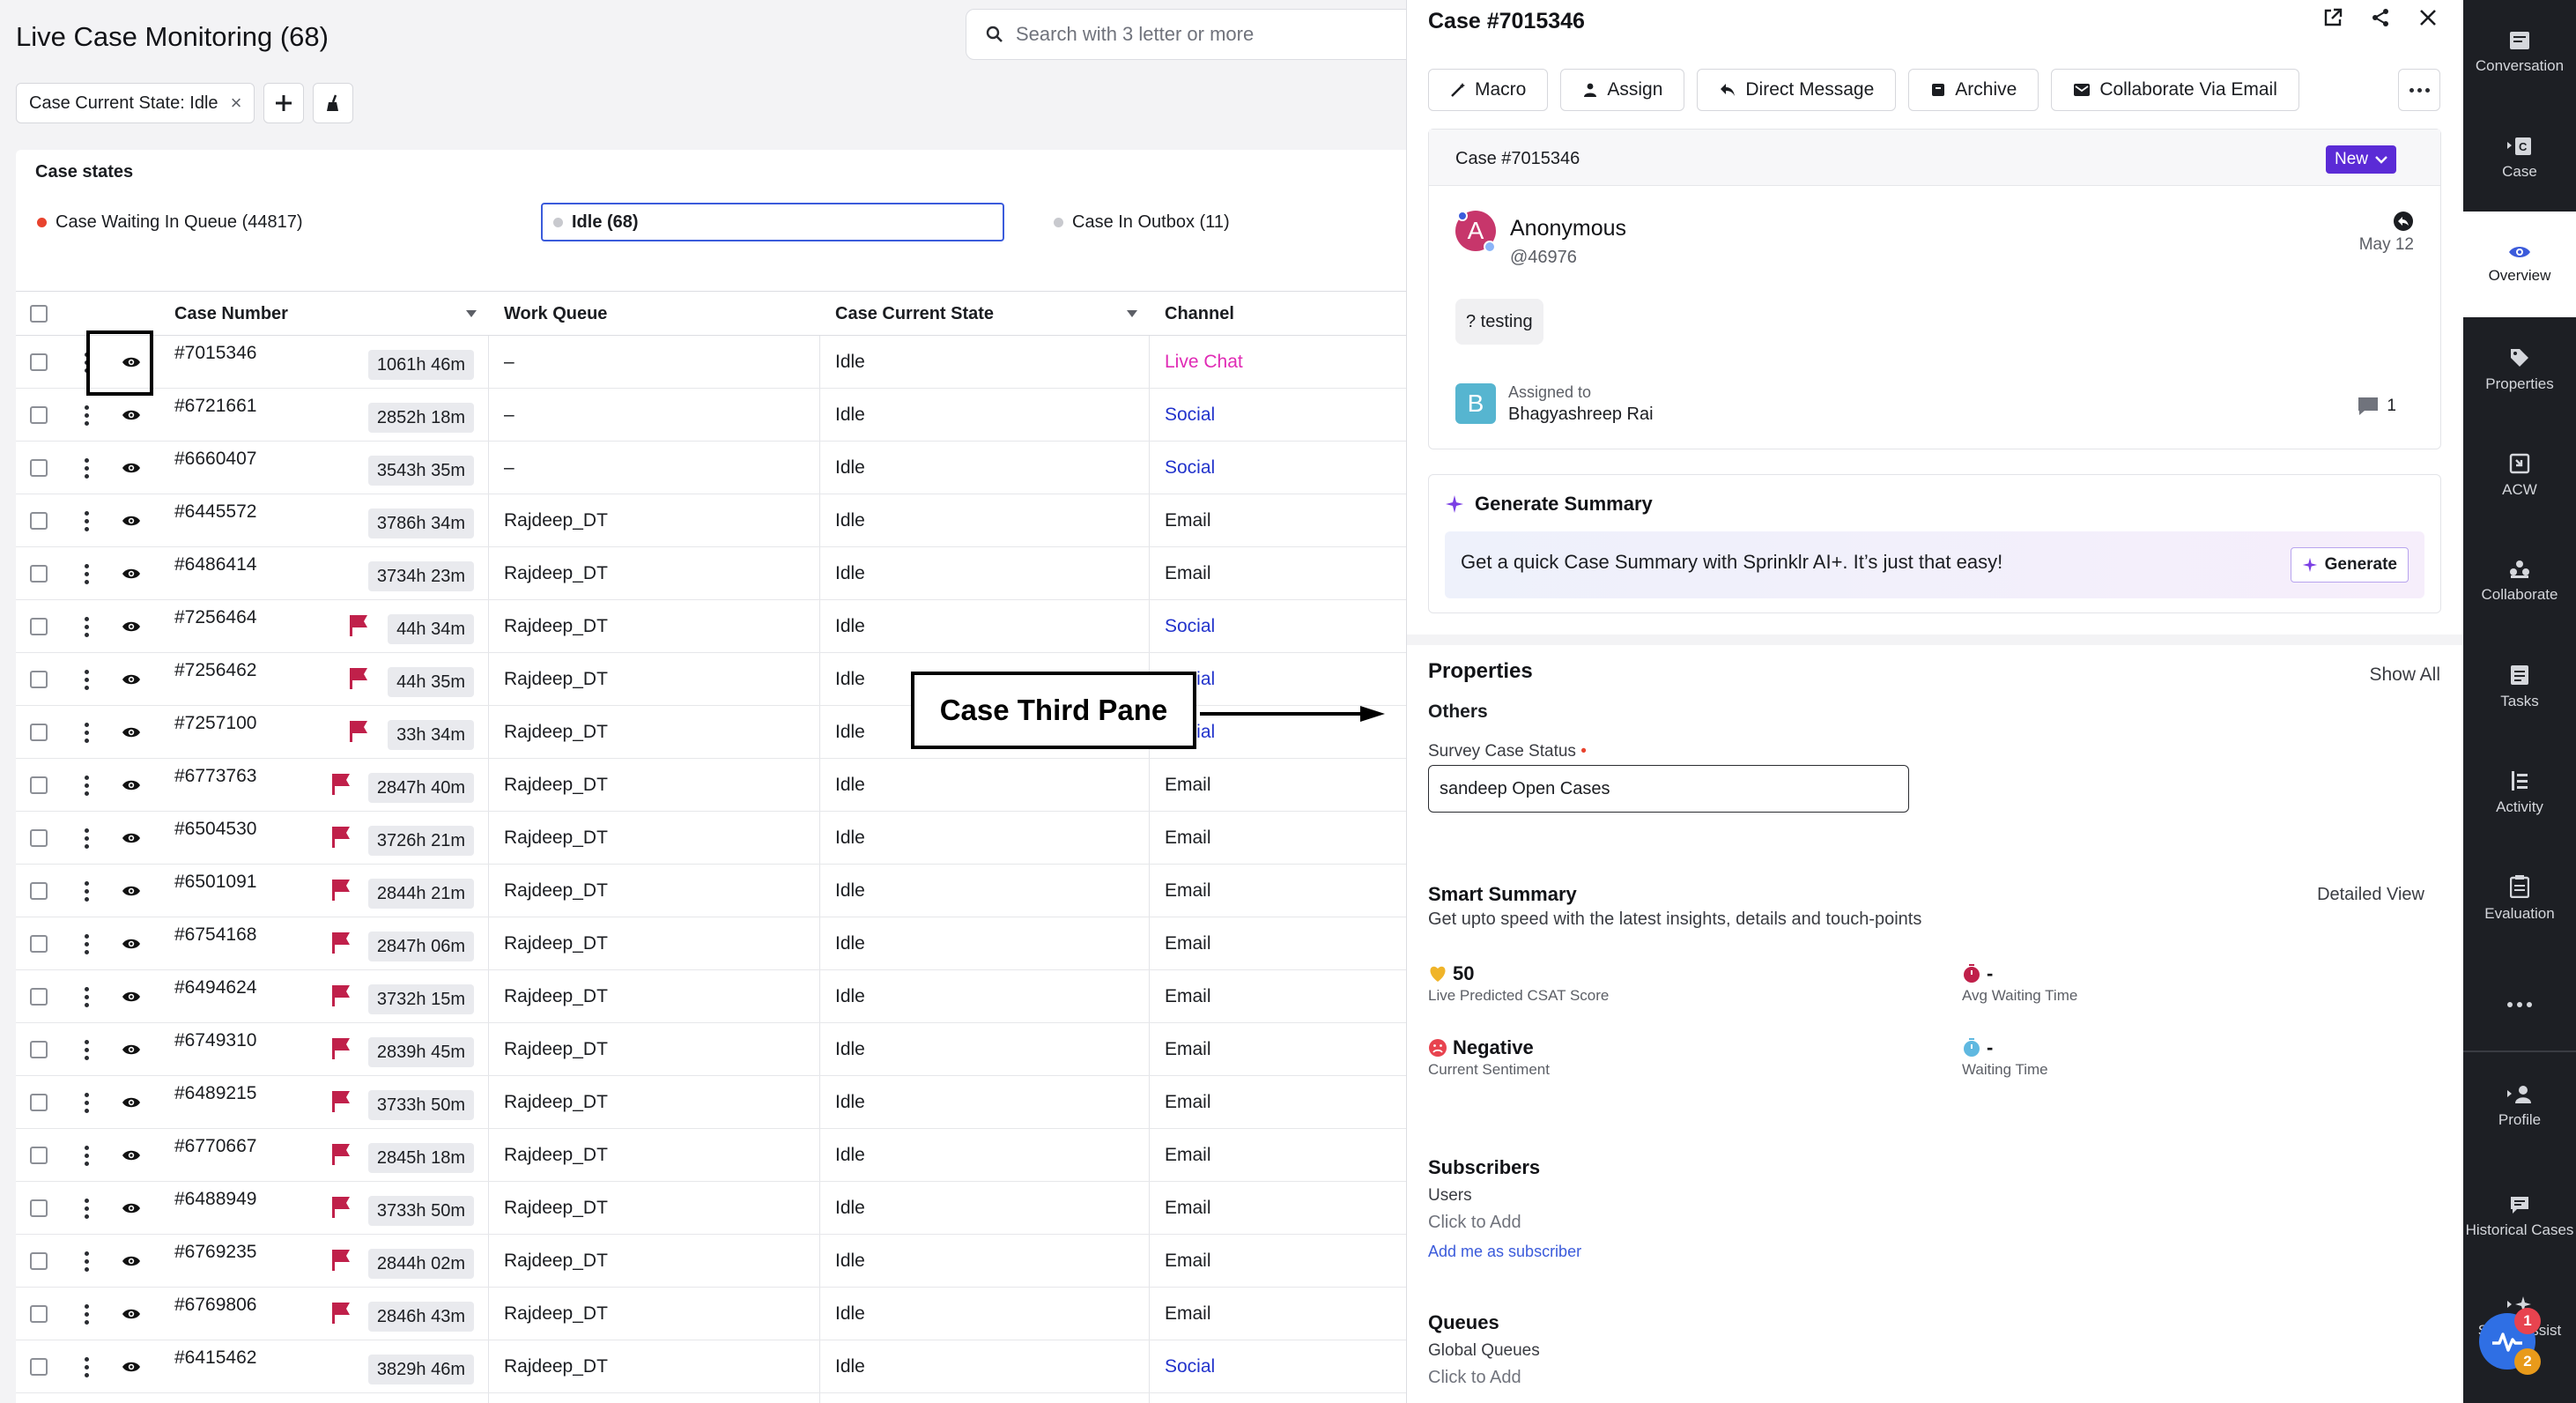 The height and width of the screenshot is (1403, 2576). I want to click on rail-more, so click(2519, 1005).